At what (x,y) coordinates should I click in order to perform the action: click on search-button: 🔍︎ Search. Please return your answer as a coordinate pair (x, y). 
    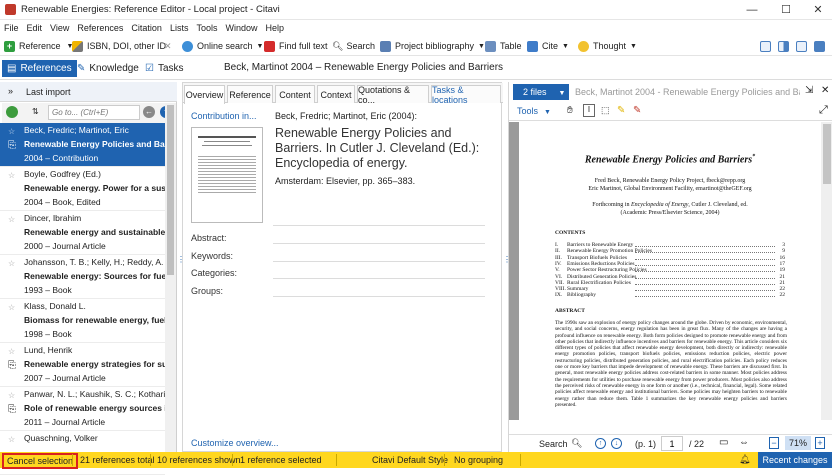
    Looking at the image, I should click on (353, 46).